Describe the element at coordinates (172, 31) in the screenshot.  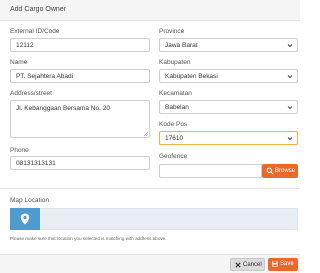
I see `province-label: Province` at that location.